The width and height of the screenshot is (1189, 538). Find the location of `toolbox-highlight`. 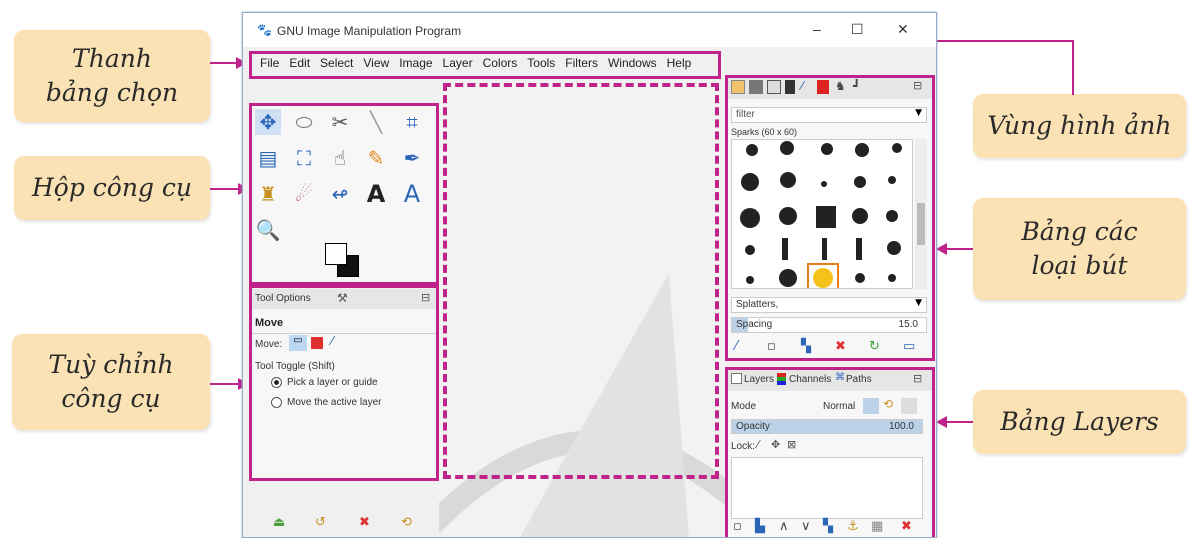

toolbox-highlight is located at coordinates (344, 194).